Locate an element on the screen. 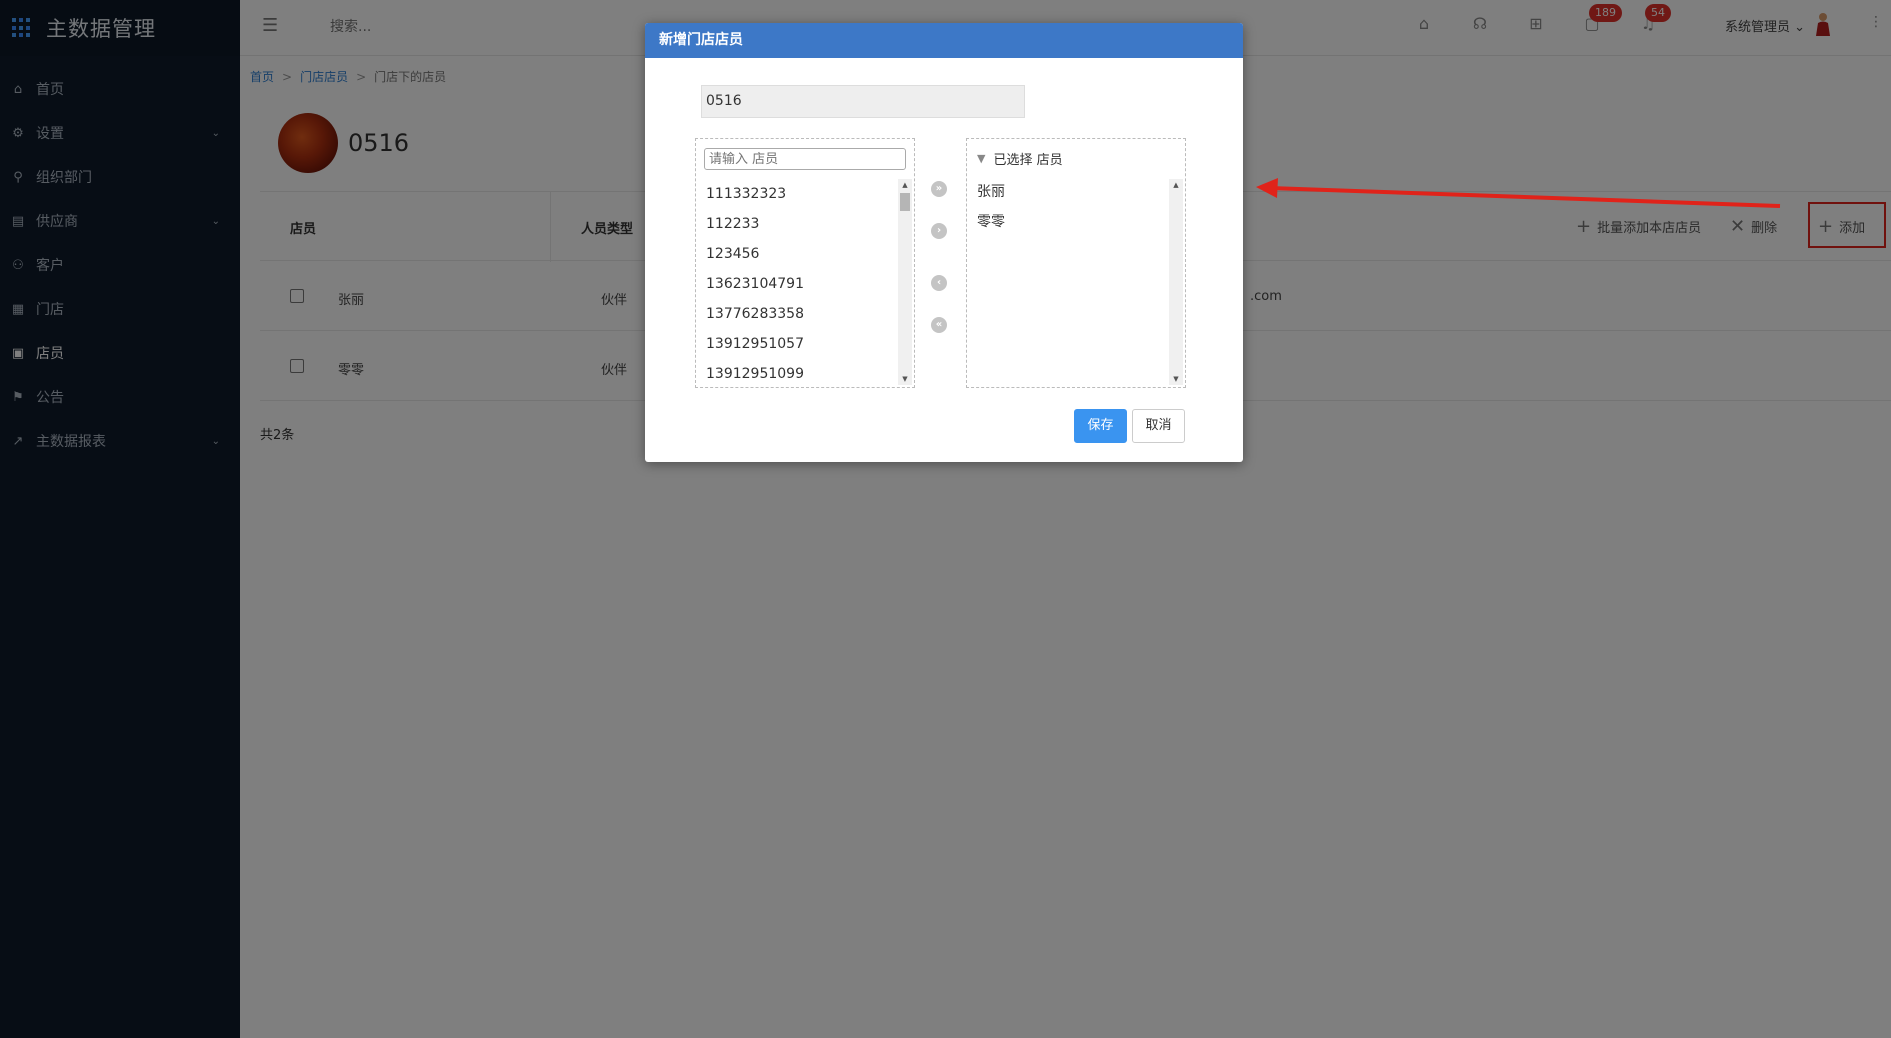 The image size is (1891, 1038). selected-clerk-list: ▼ 已选择 店员 张丽 零零 ▲ ▼ is located at coordinates (1076, 263).